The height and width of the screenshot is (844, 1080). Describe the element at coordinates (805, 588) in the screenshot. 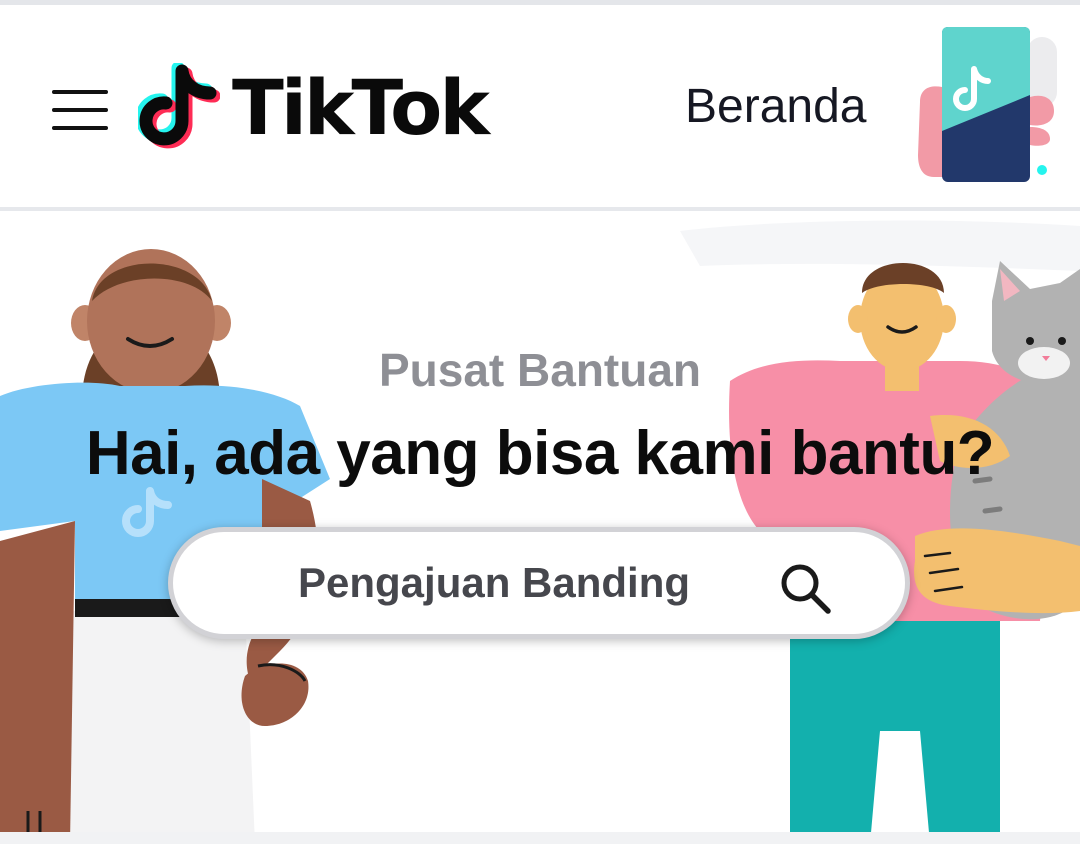

I see `search-icon` at that location.